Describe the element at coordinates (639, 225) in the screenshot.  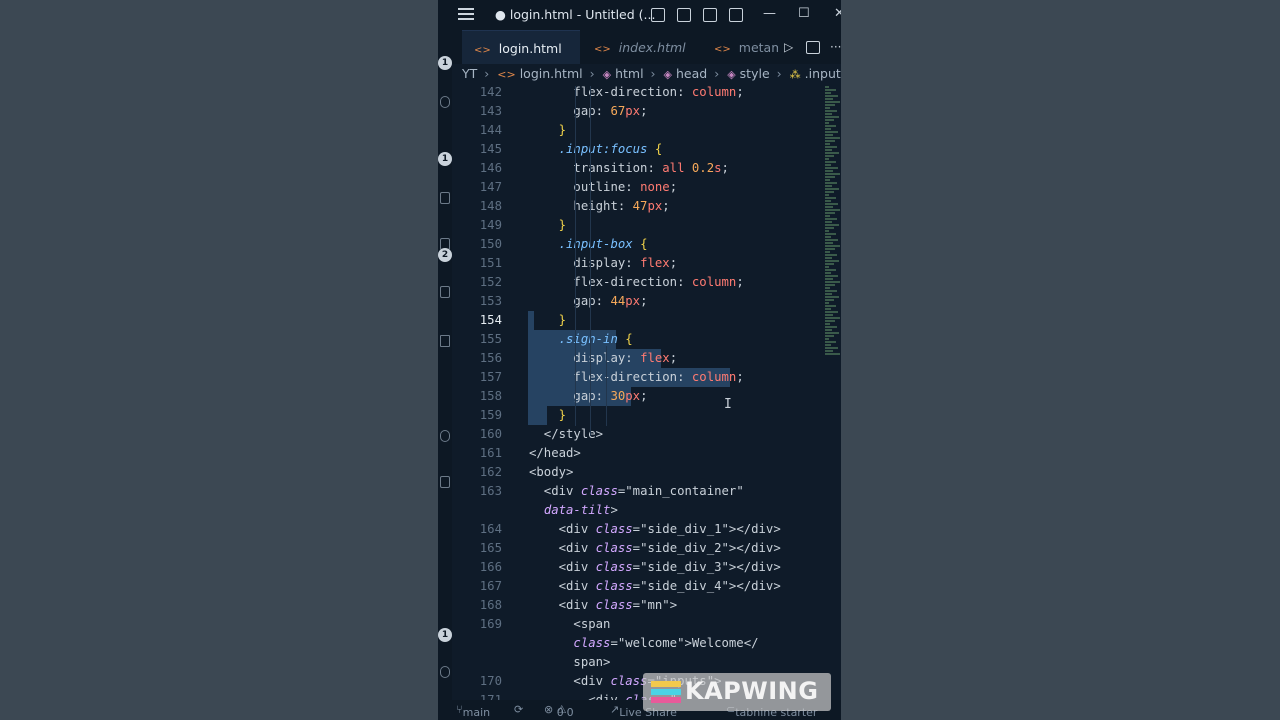
I see `code-line: 149 }` at that location.